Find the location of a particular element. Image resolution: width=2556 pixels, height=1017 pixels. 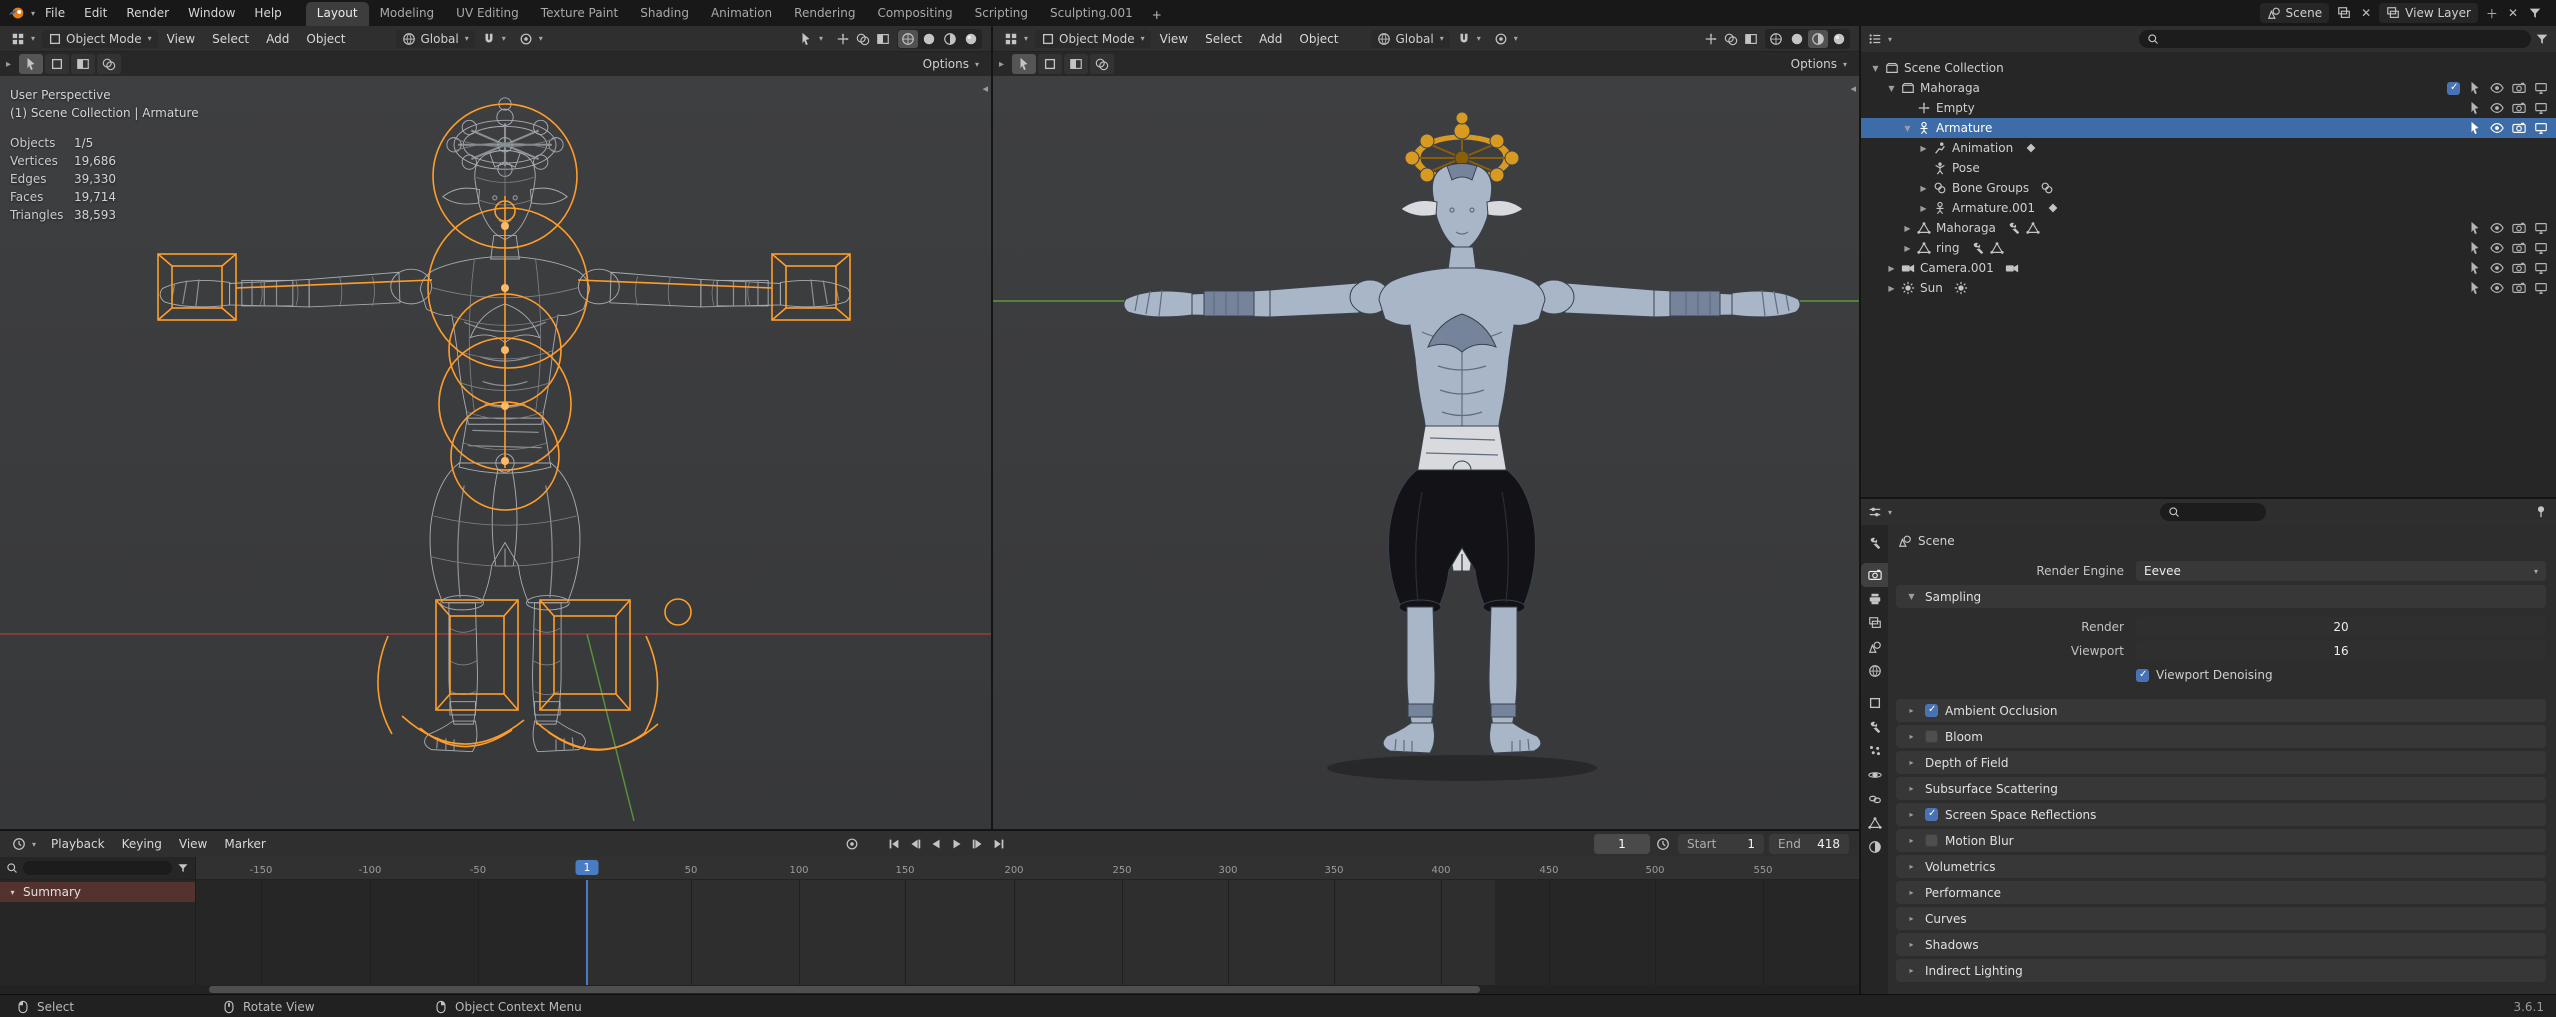

expander-icon: ▾ is located at coordinates (12, 892).